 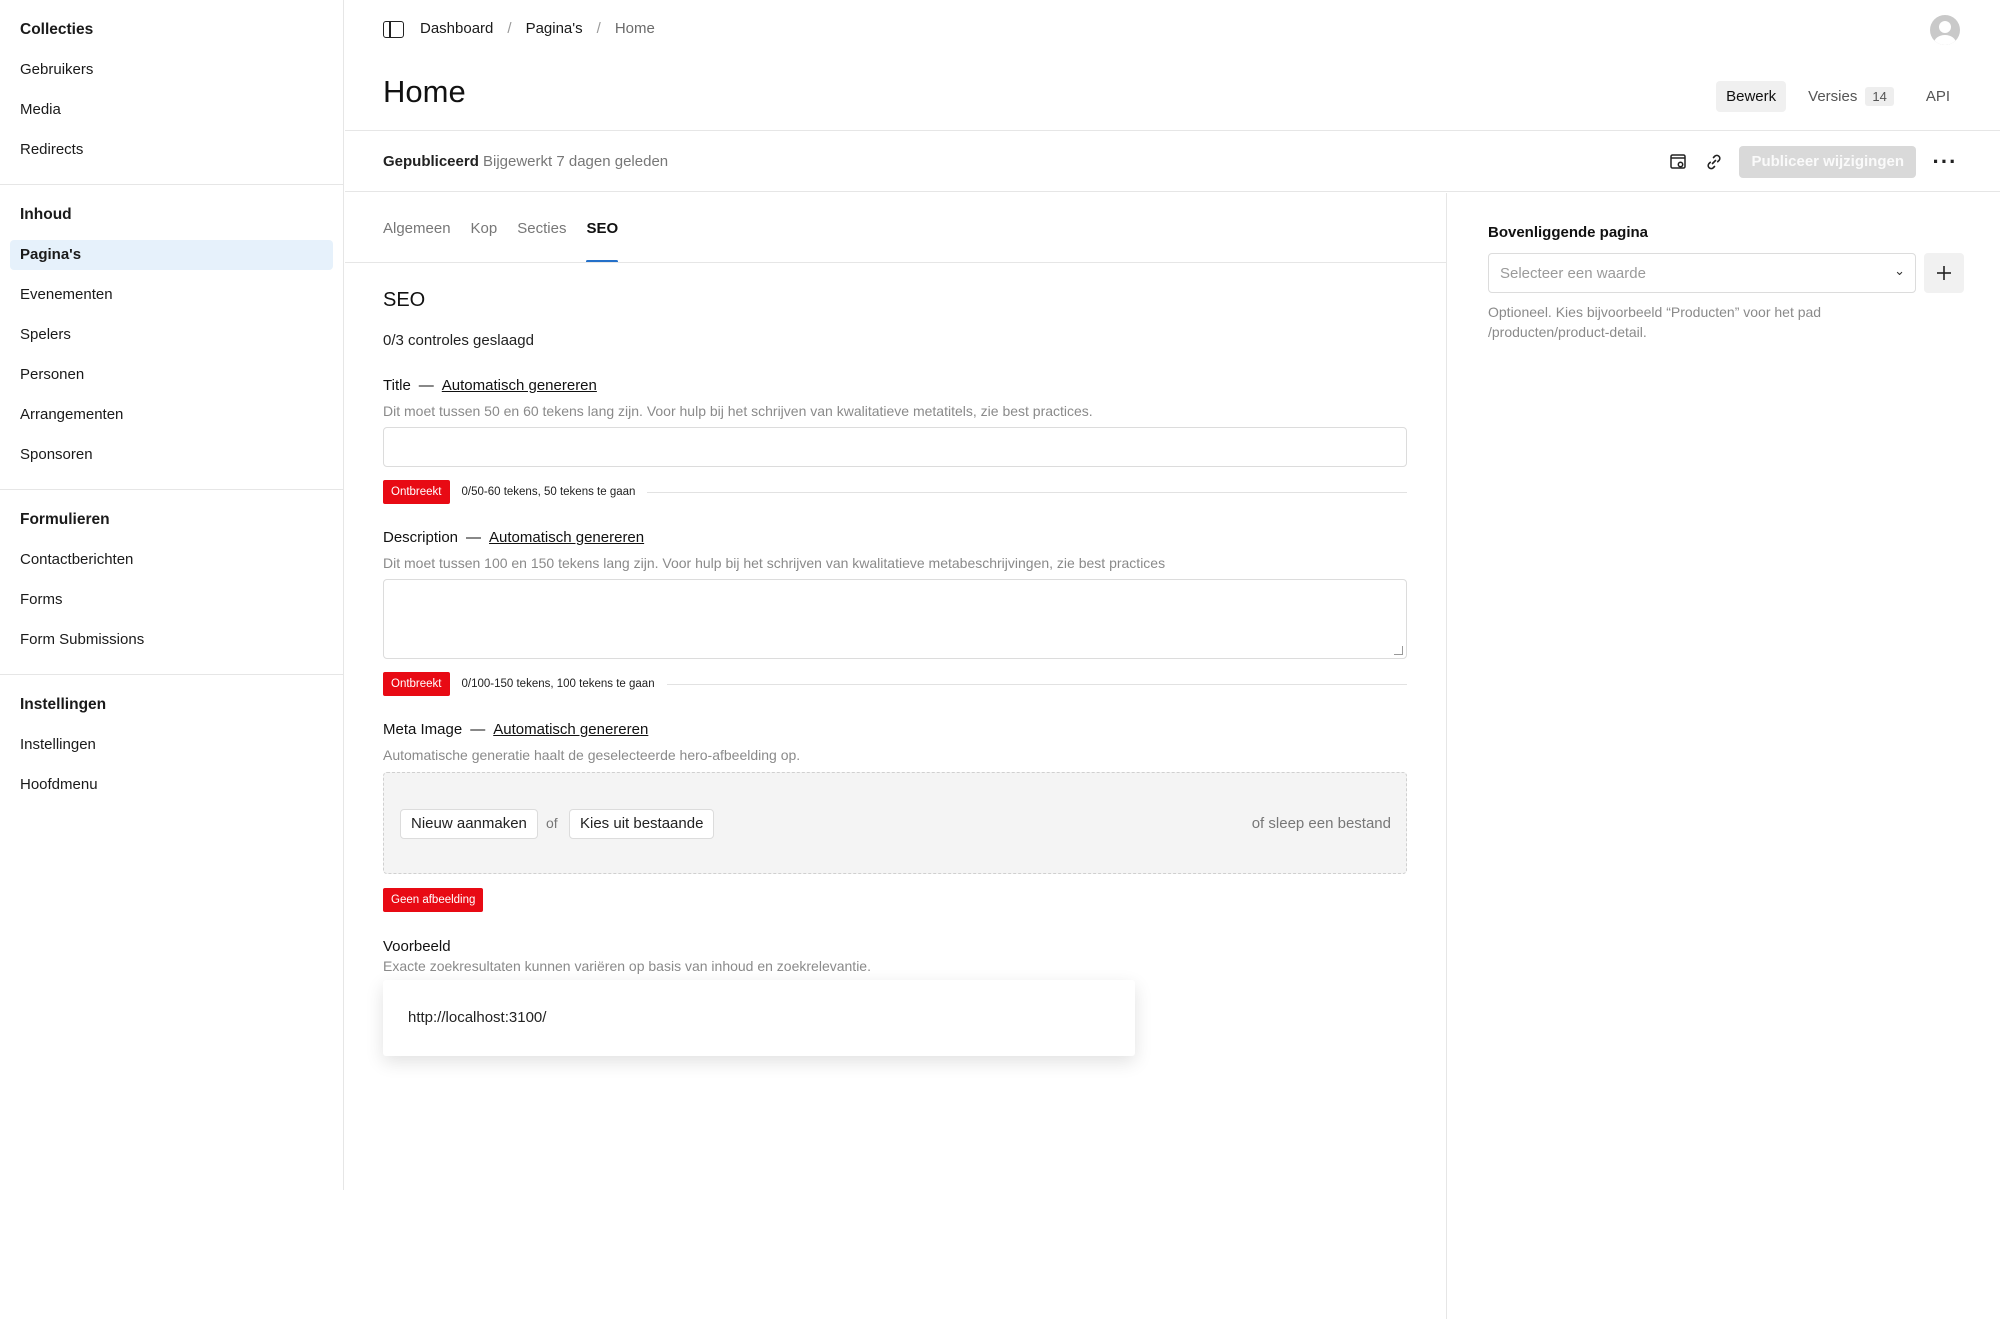 I want to click on sidebar-toggle-icon, so click(x=393, y=29).